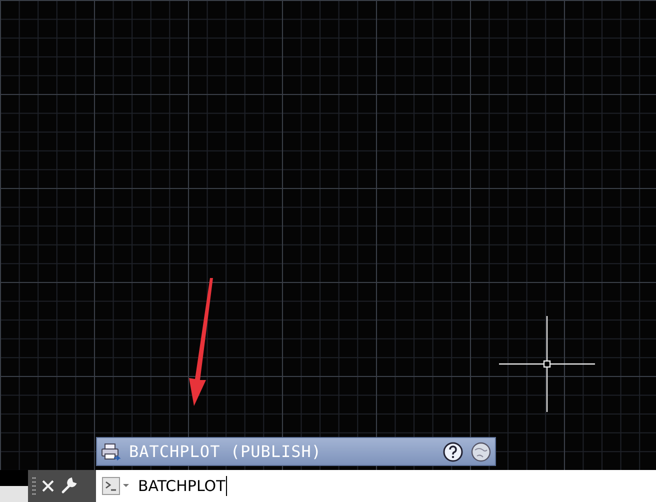 The height and width of the screenshot is (502, 656). Describe the element at coordinates (376, 486) in the screenshot. I see `command-input-field: BATCHPLOT` at that location.